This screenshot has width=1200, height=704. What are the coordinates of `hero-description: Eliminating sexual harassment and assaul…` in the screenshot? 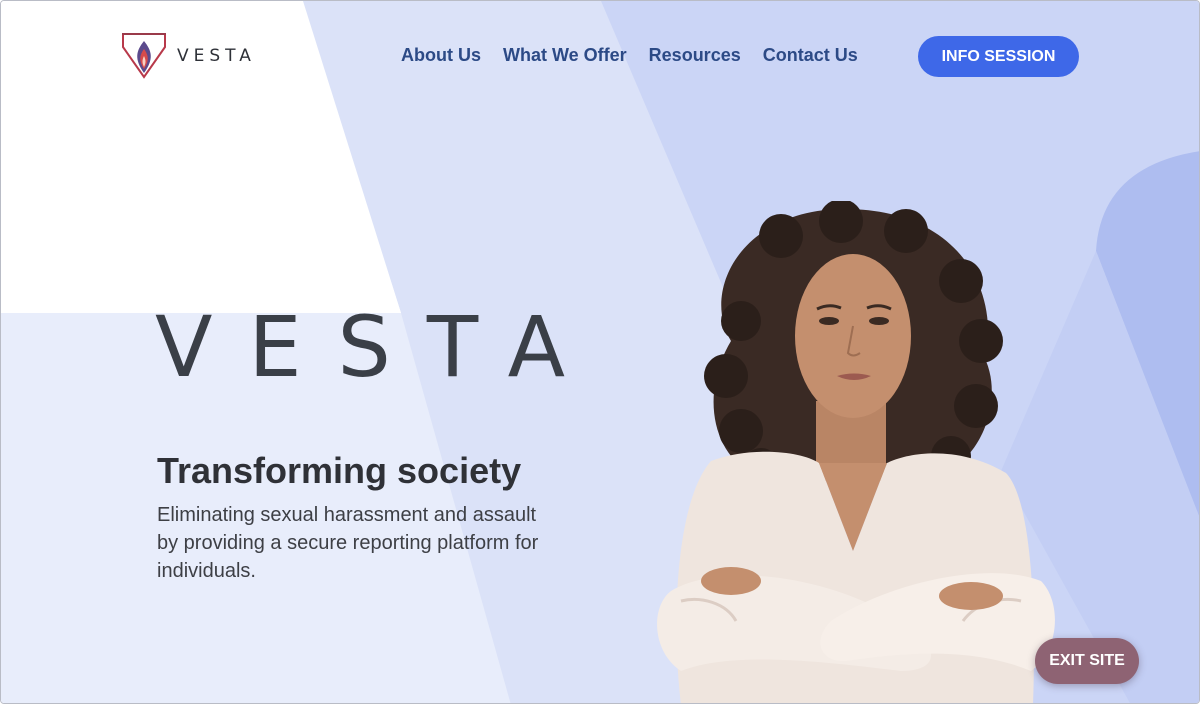 It's located at (348, 543).